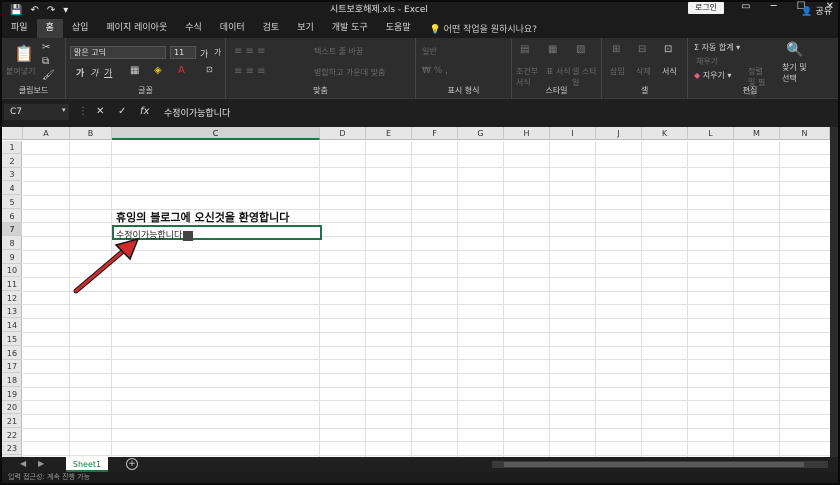  I want to click on tab-help: 도움말, so click(398, 28).